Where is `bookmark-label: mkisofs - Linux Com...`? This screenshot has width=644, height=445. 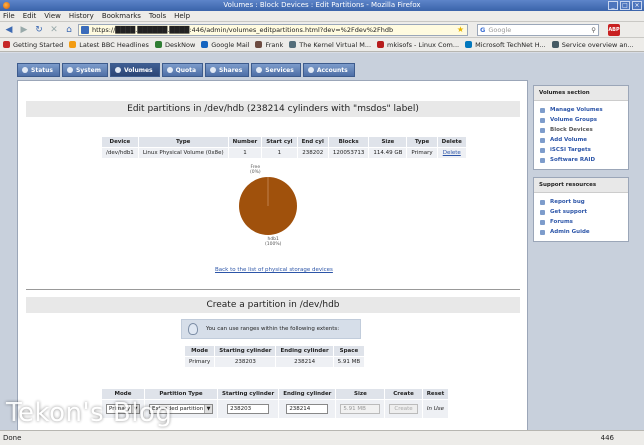 bookmark-label: mkisofs - Linux Com... is located at coordinates (423, 44).